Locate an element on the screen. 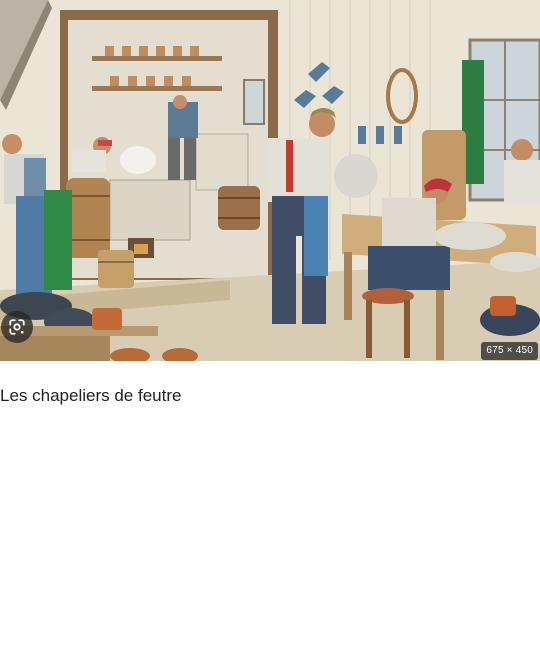 This screenshot has height=664, width=540. google-lens-button is located at coordinates (17, 327).